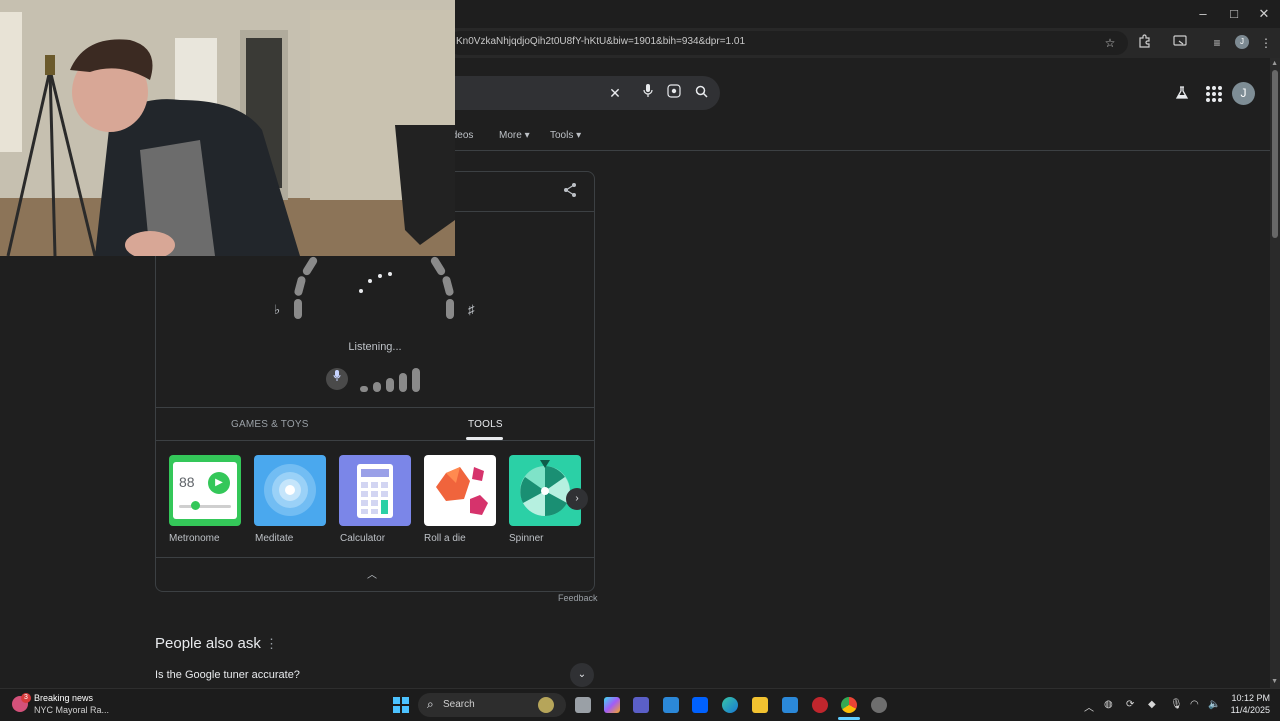 Image resolution: width=1280 pixels, height=721 pixels. I want to click on opera-icon, so click(820, 705).